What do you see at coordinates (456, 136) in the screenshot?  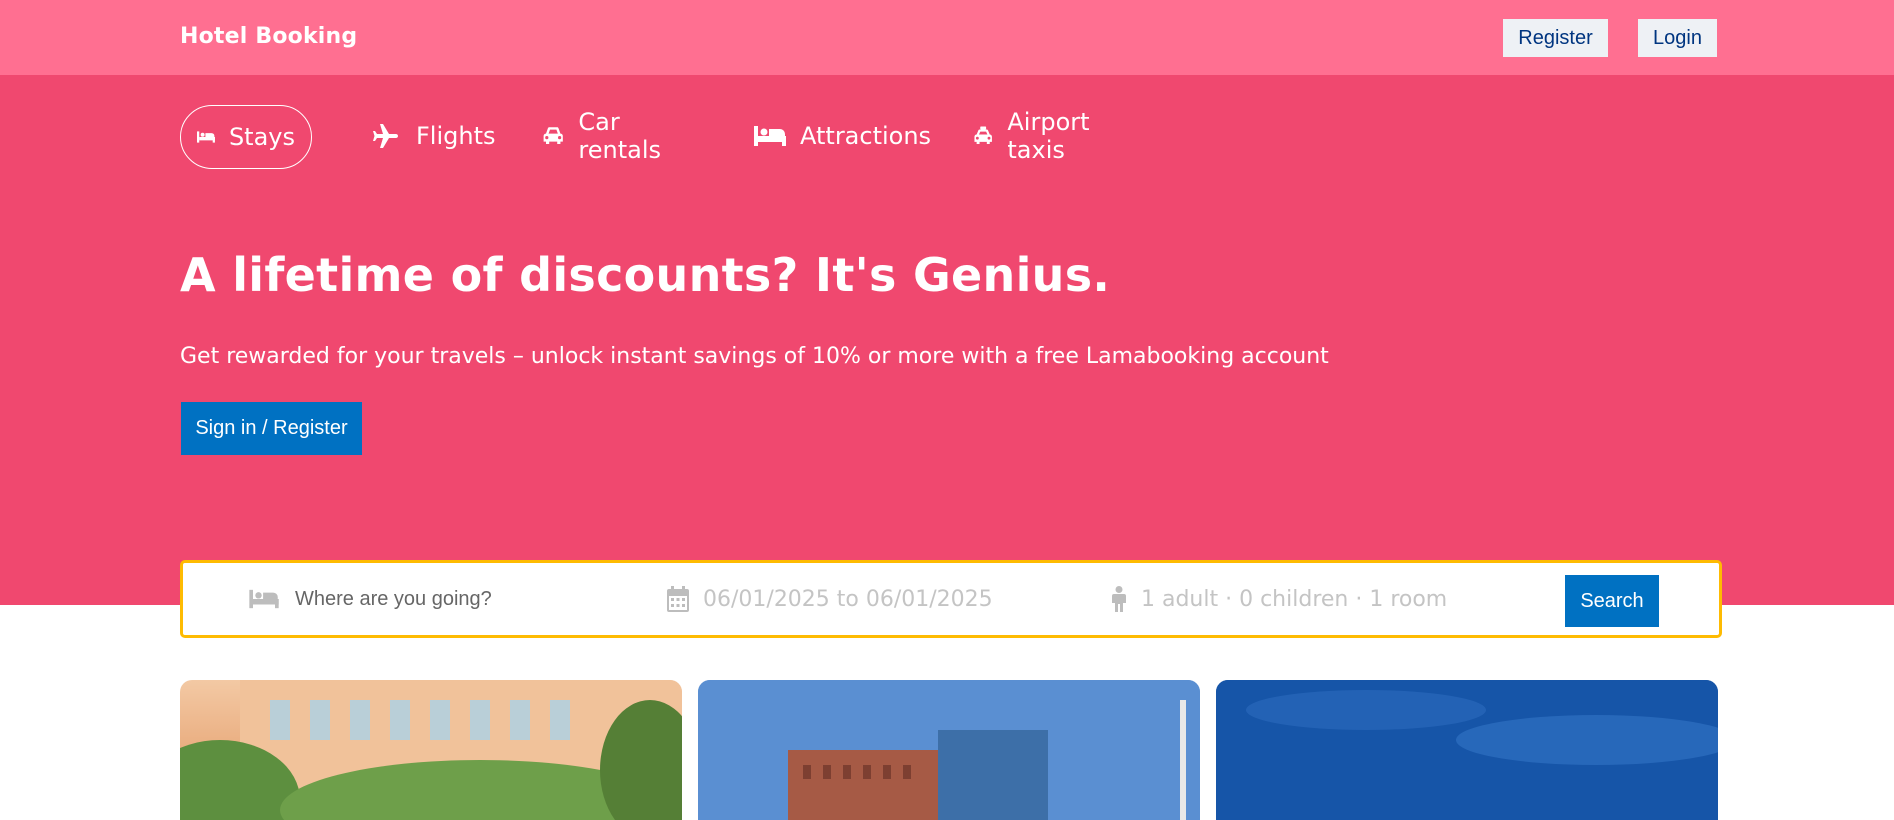 I see `tab-label: Flights` at bounding box center [456, 136].